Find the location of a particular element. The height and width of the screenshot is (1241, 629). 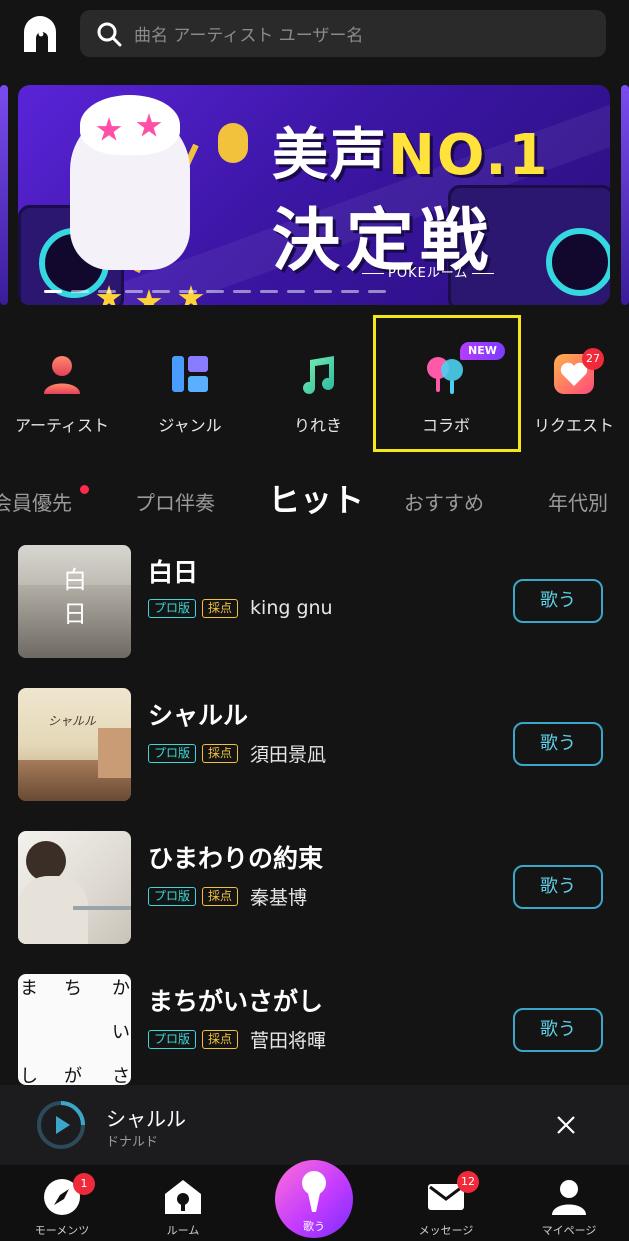

artist-name: 菅田将暉 is located at coordinates (288, 1041).